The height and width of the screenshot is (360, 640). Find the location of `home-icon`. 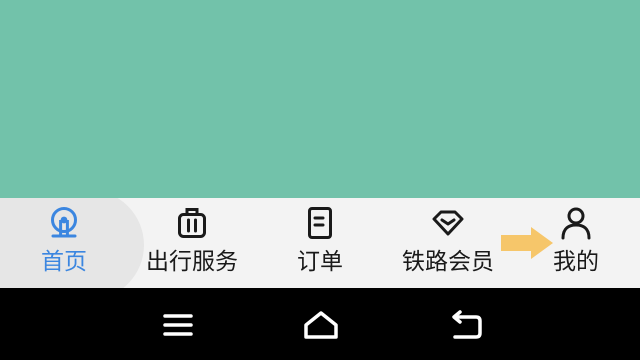

home-icon is located at coordinates (321, 325).